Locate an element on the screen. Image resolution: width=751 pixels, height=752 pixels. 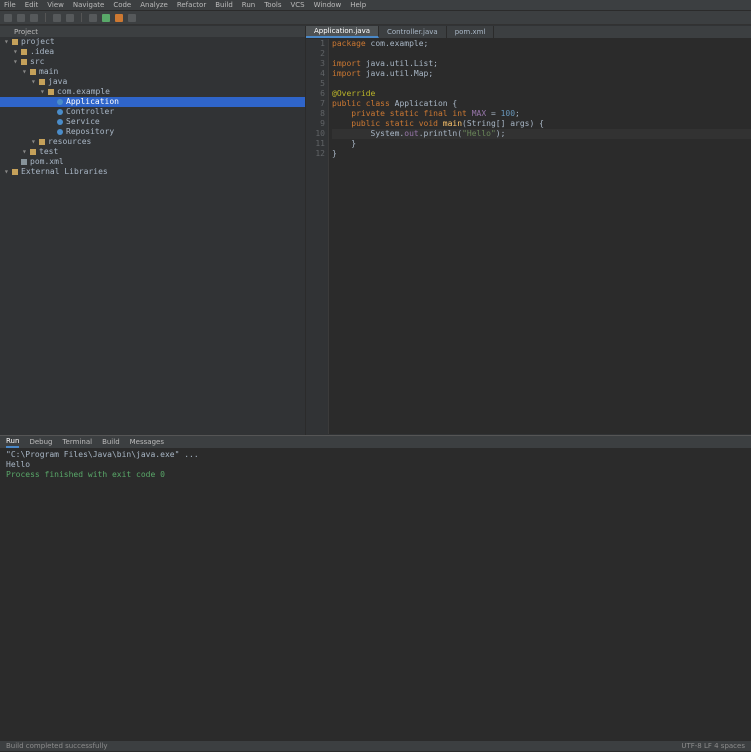
tree-item-label: test is located at coordinates (49, 151).